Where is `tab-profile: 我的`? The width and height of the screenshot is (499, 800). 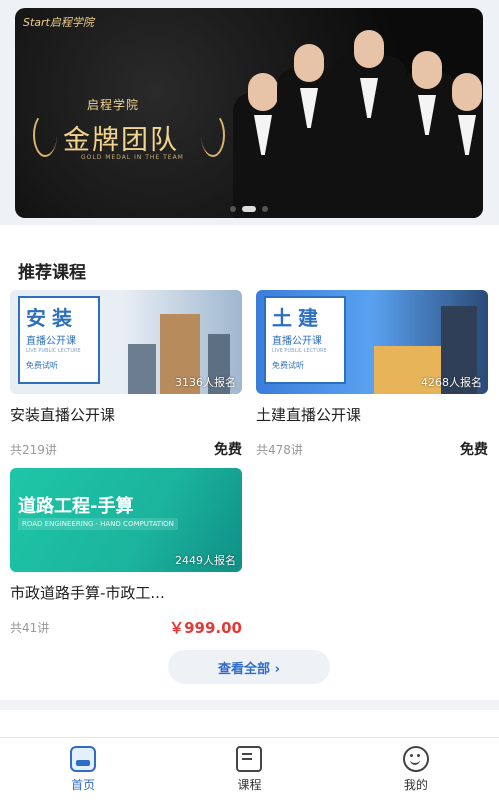
tab-profile: 我的 is located at coordinates (416, 769).